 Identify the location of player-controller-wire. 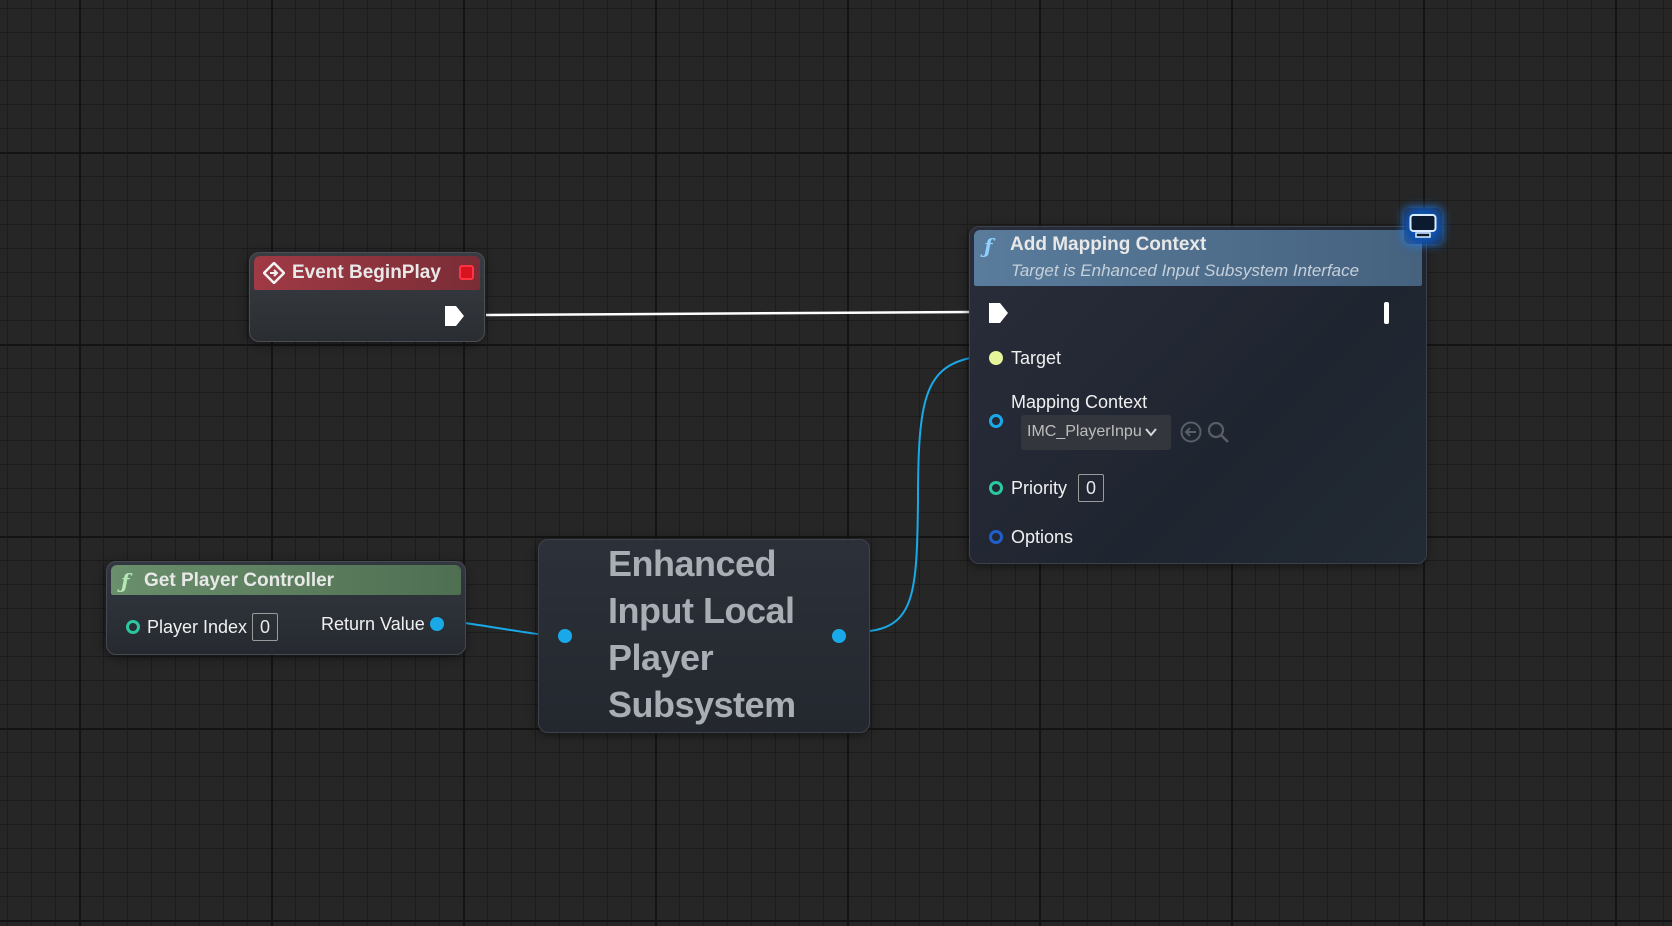
(501, 628).